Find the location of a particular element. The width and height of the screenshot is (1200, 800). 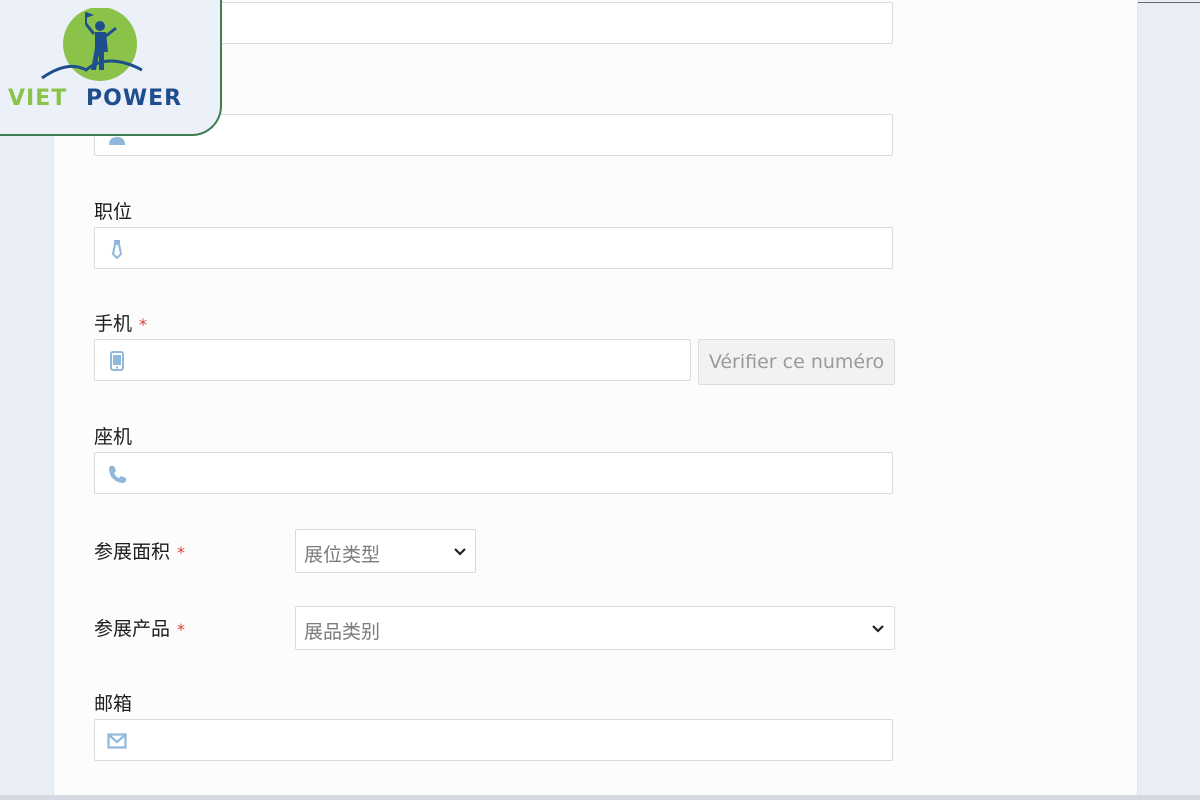

mobile-input-field is located at coordinates (392, 360).